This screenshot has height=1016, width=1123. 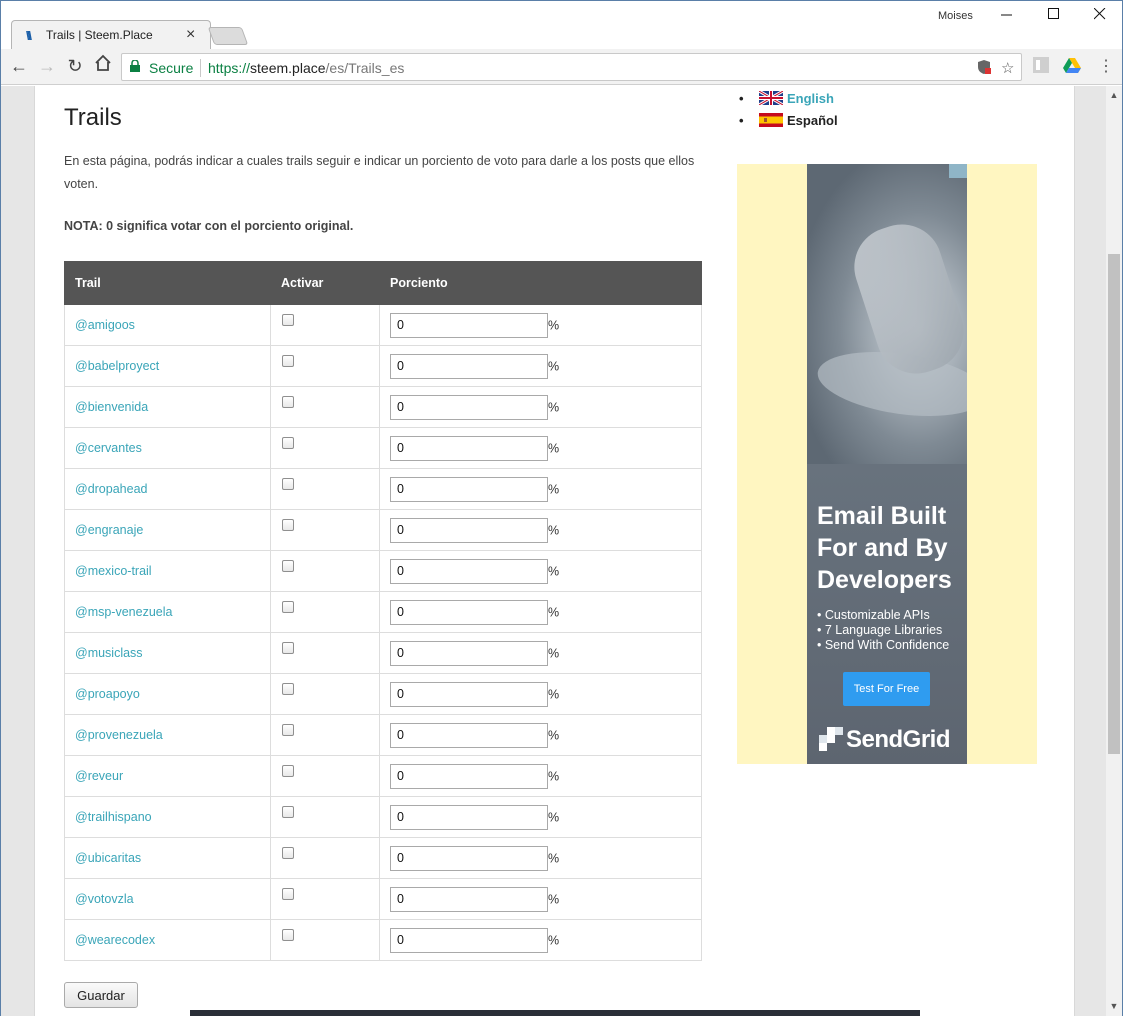 What do you see at coordinates (101, 995) in the screenshot?
I see `save-button: Guardar` at bounding box center [101, 995].